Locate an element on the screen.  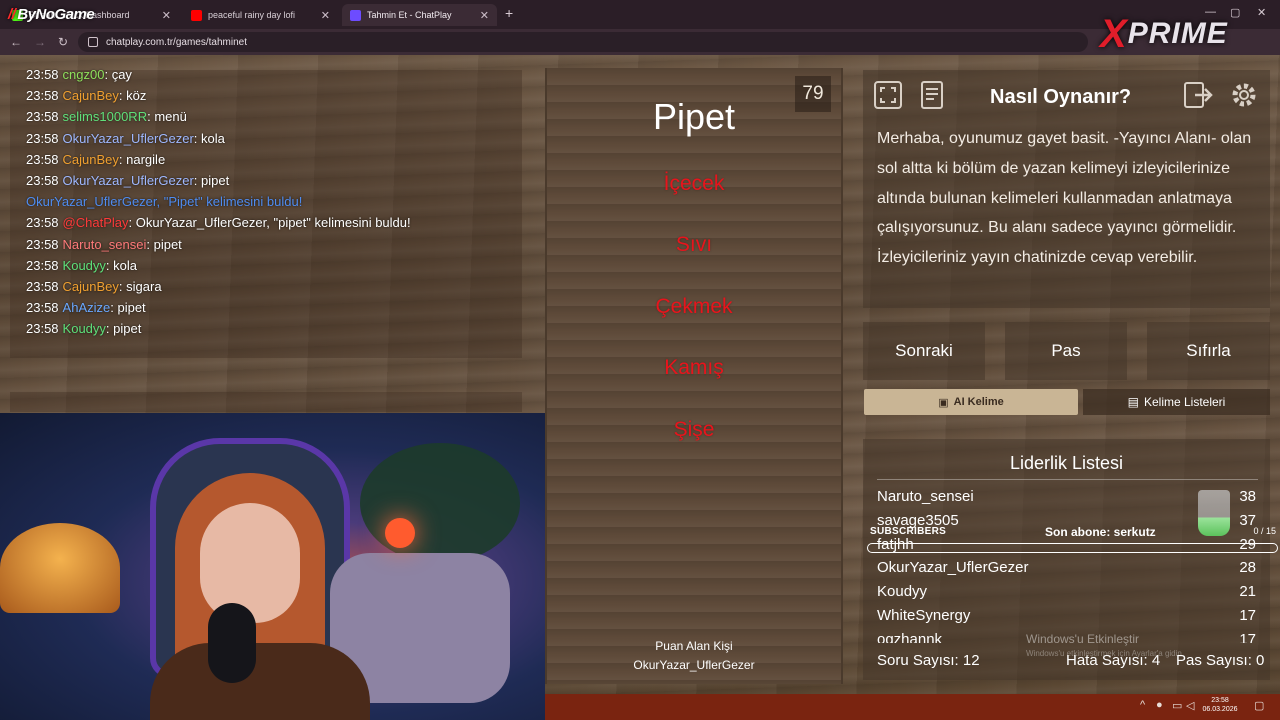
word-lists-button: ▤ Kelime Listeleri is located at coordinates (1176, 402).